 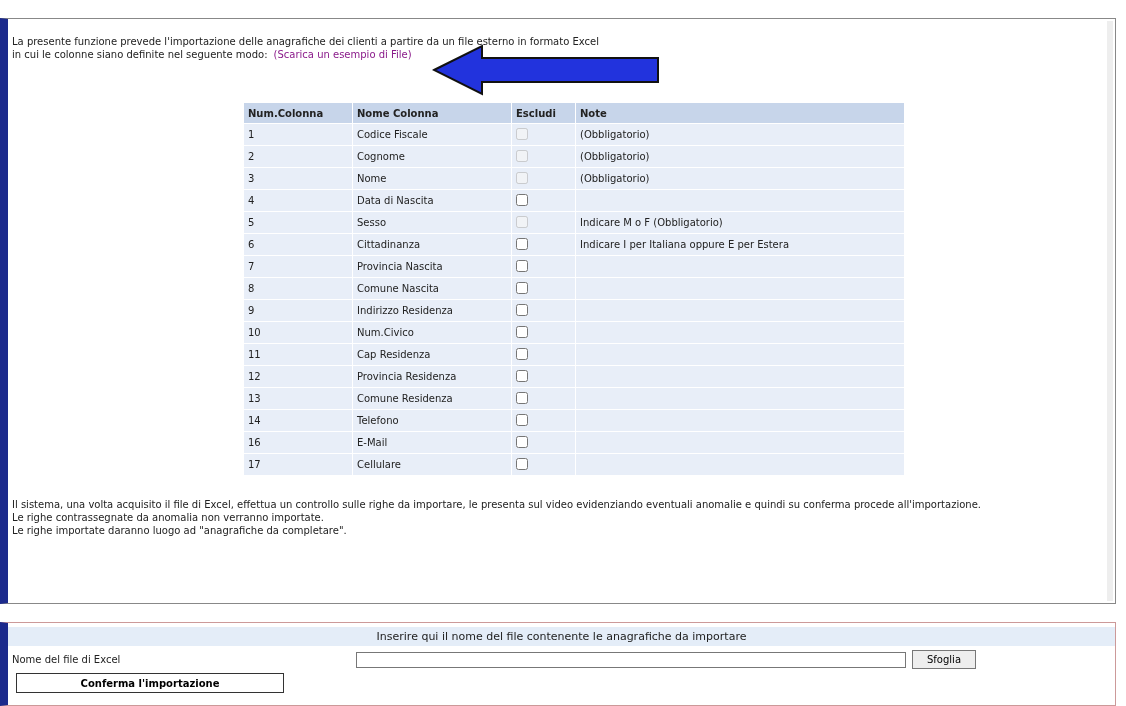 What do you see at coordinates (432, 310) in the screenshot?
I see `table-cell: Indirizzo Residenza` at bounding box center [432, 310].